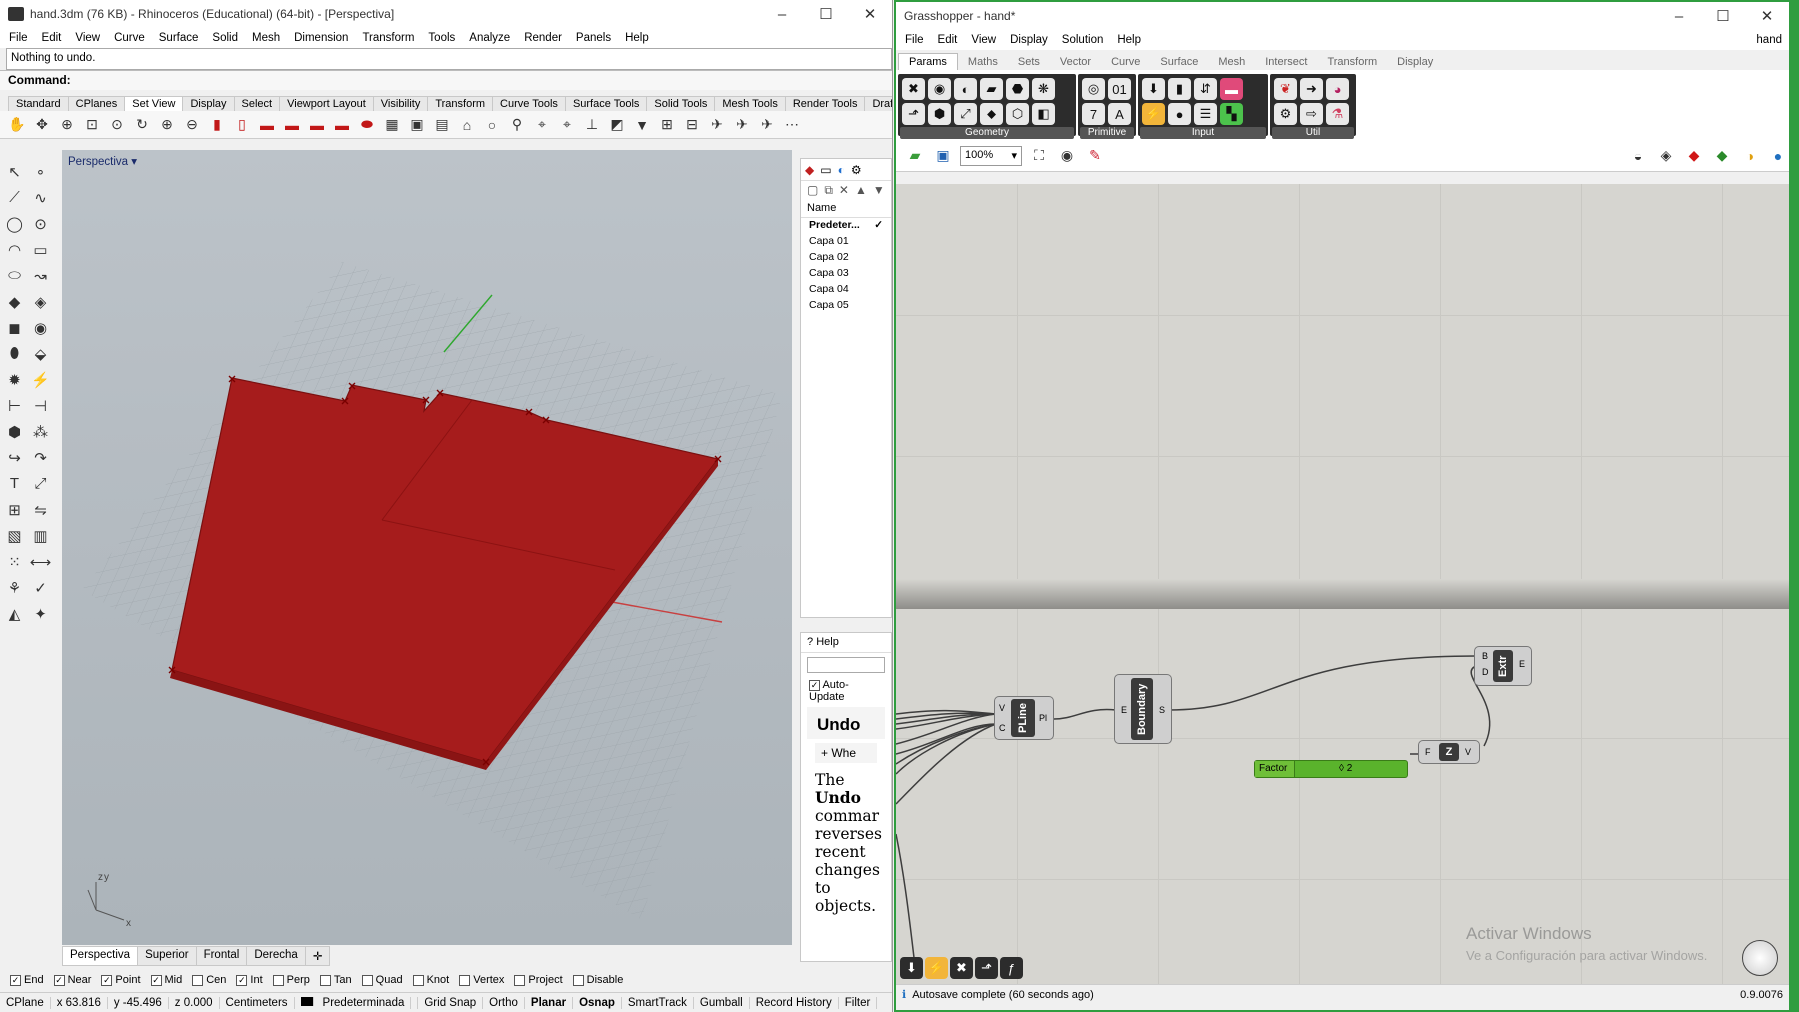  I want to click on command-prompt: Command:, so click(446, 80).